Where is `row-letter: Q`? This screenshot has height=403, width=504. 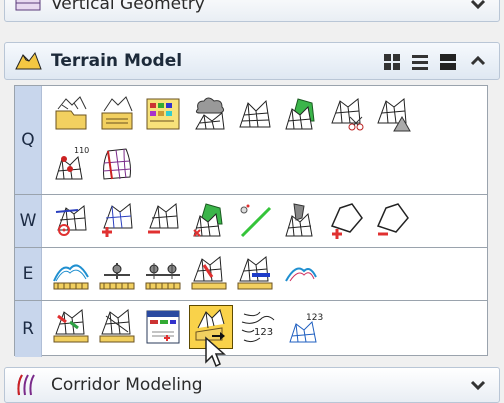
row-letter: Q is located at coordinates (28, 140).